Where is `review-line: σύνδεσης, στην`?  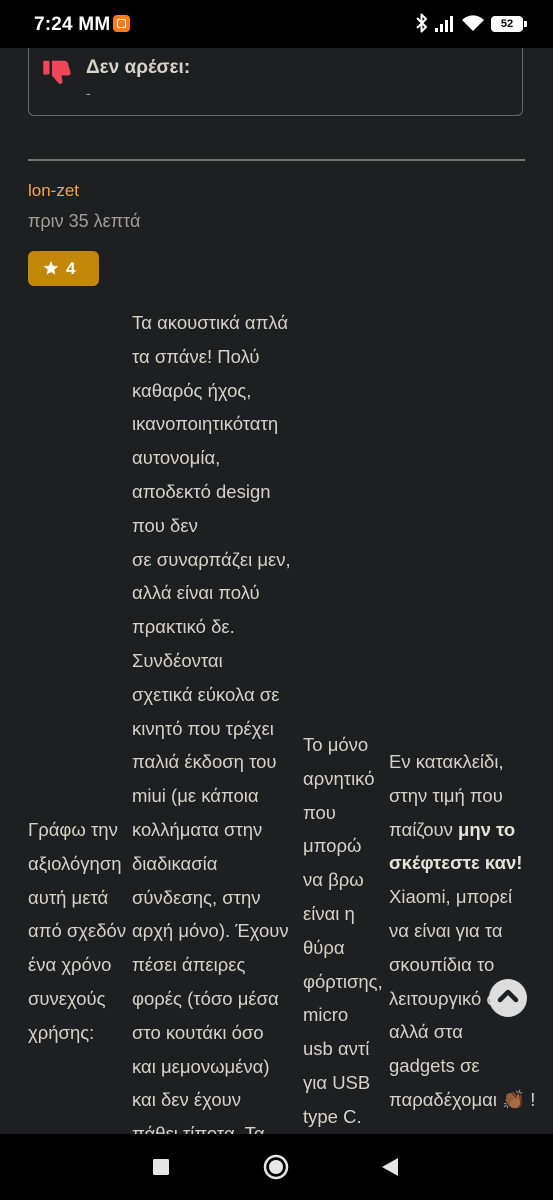
review-line: σύνδεσης, στην is located at coordinates (196, 897).